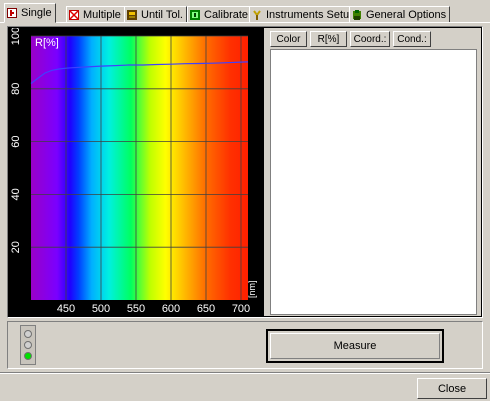 The height and width of the screenshot is (401, 490). What do you see at coordinates (162, 14) in the screenshot?
I see `tab-label: Until Tol.` at bounding box center [162, 14].